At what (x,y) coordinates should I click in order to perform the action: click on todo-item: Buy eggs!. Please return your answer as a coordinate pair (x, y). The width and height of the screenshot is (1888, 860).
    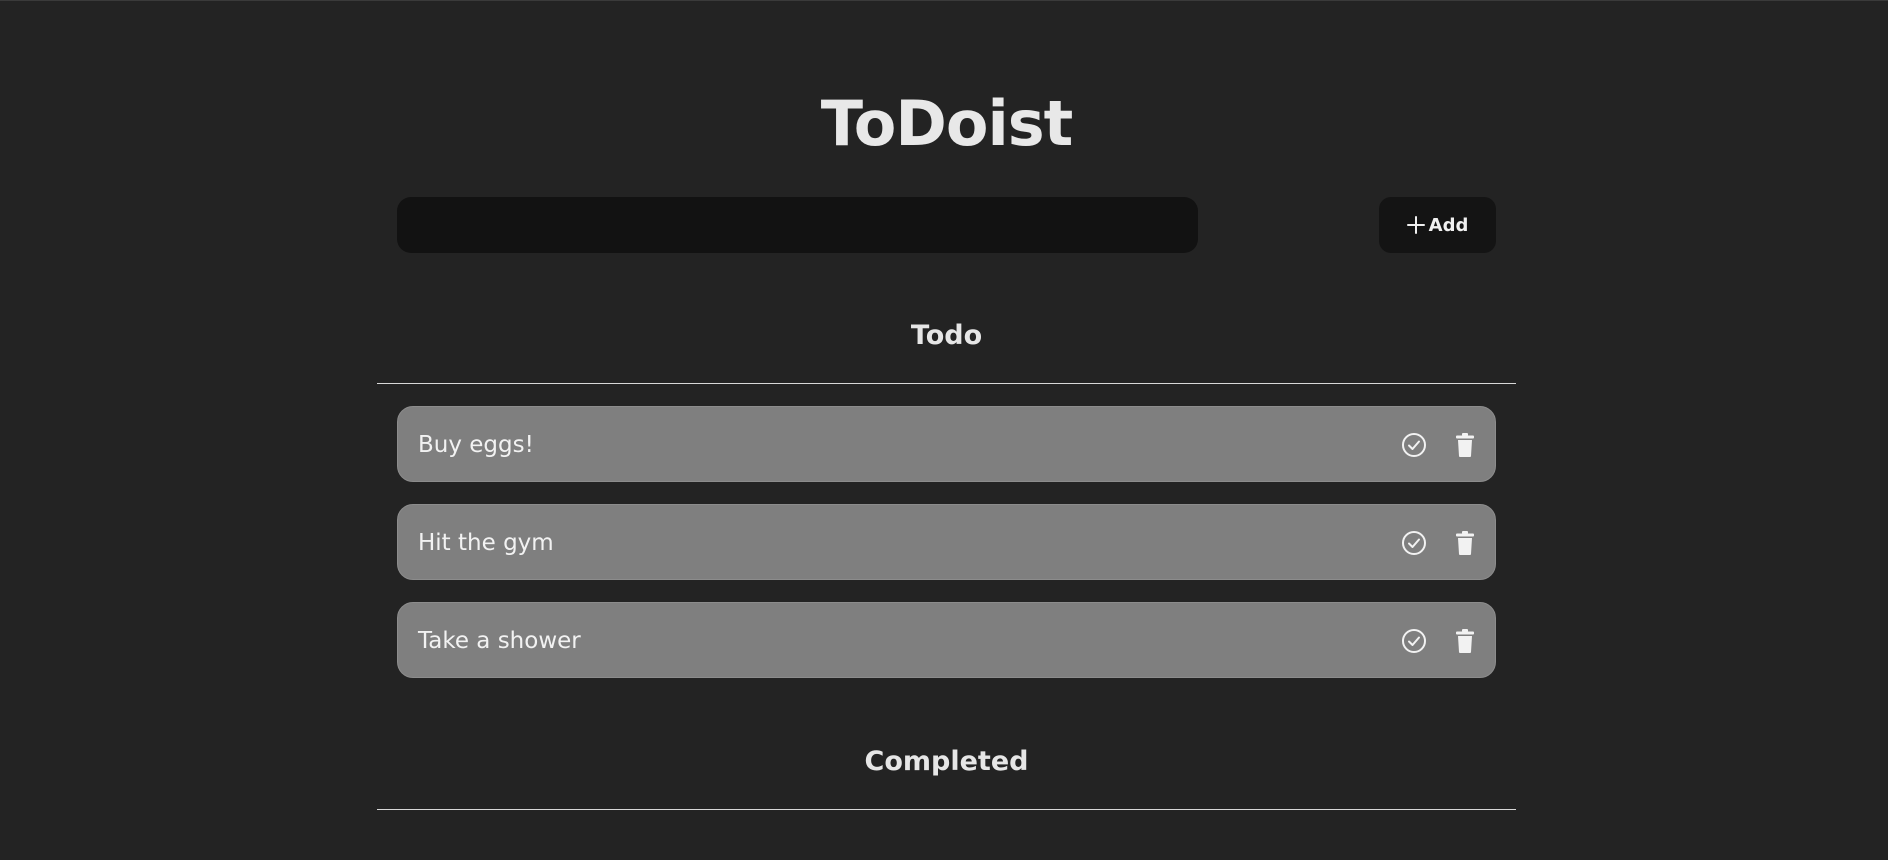
    Looking at the image, I should click on (946, 444).